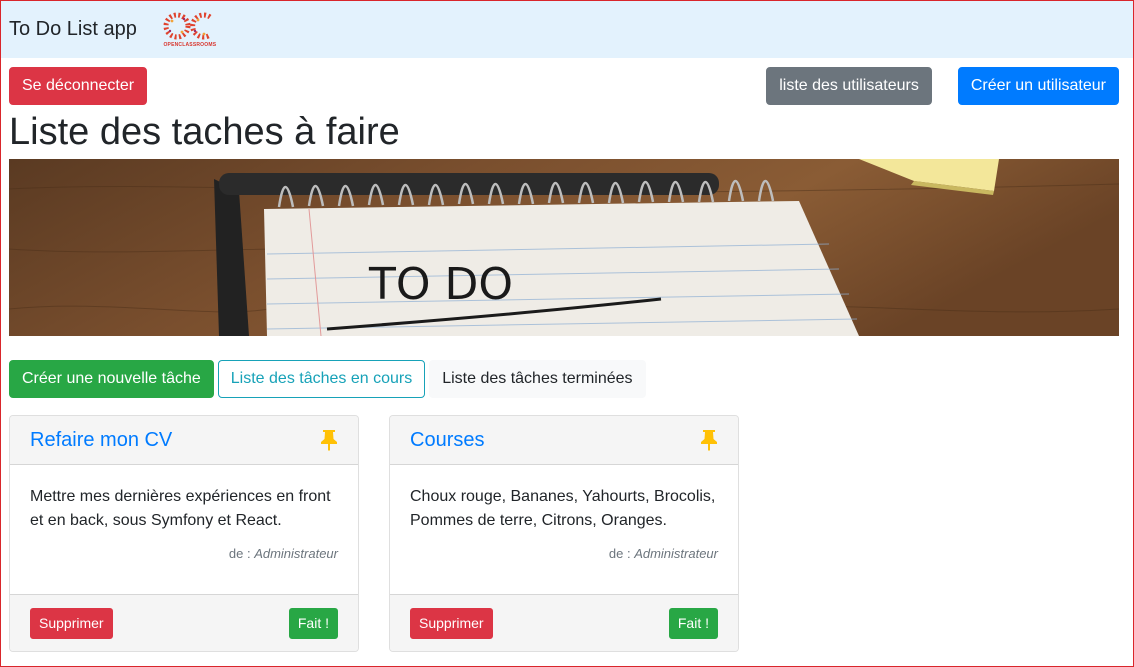  I want to click on navbar: To Do List app OPENCLASSROOMS, so click(567, 29).